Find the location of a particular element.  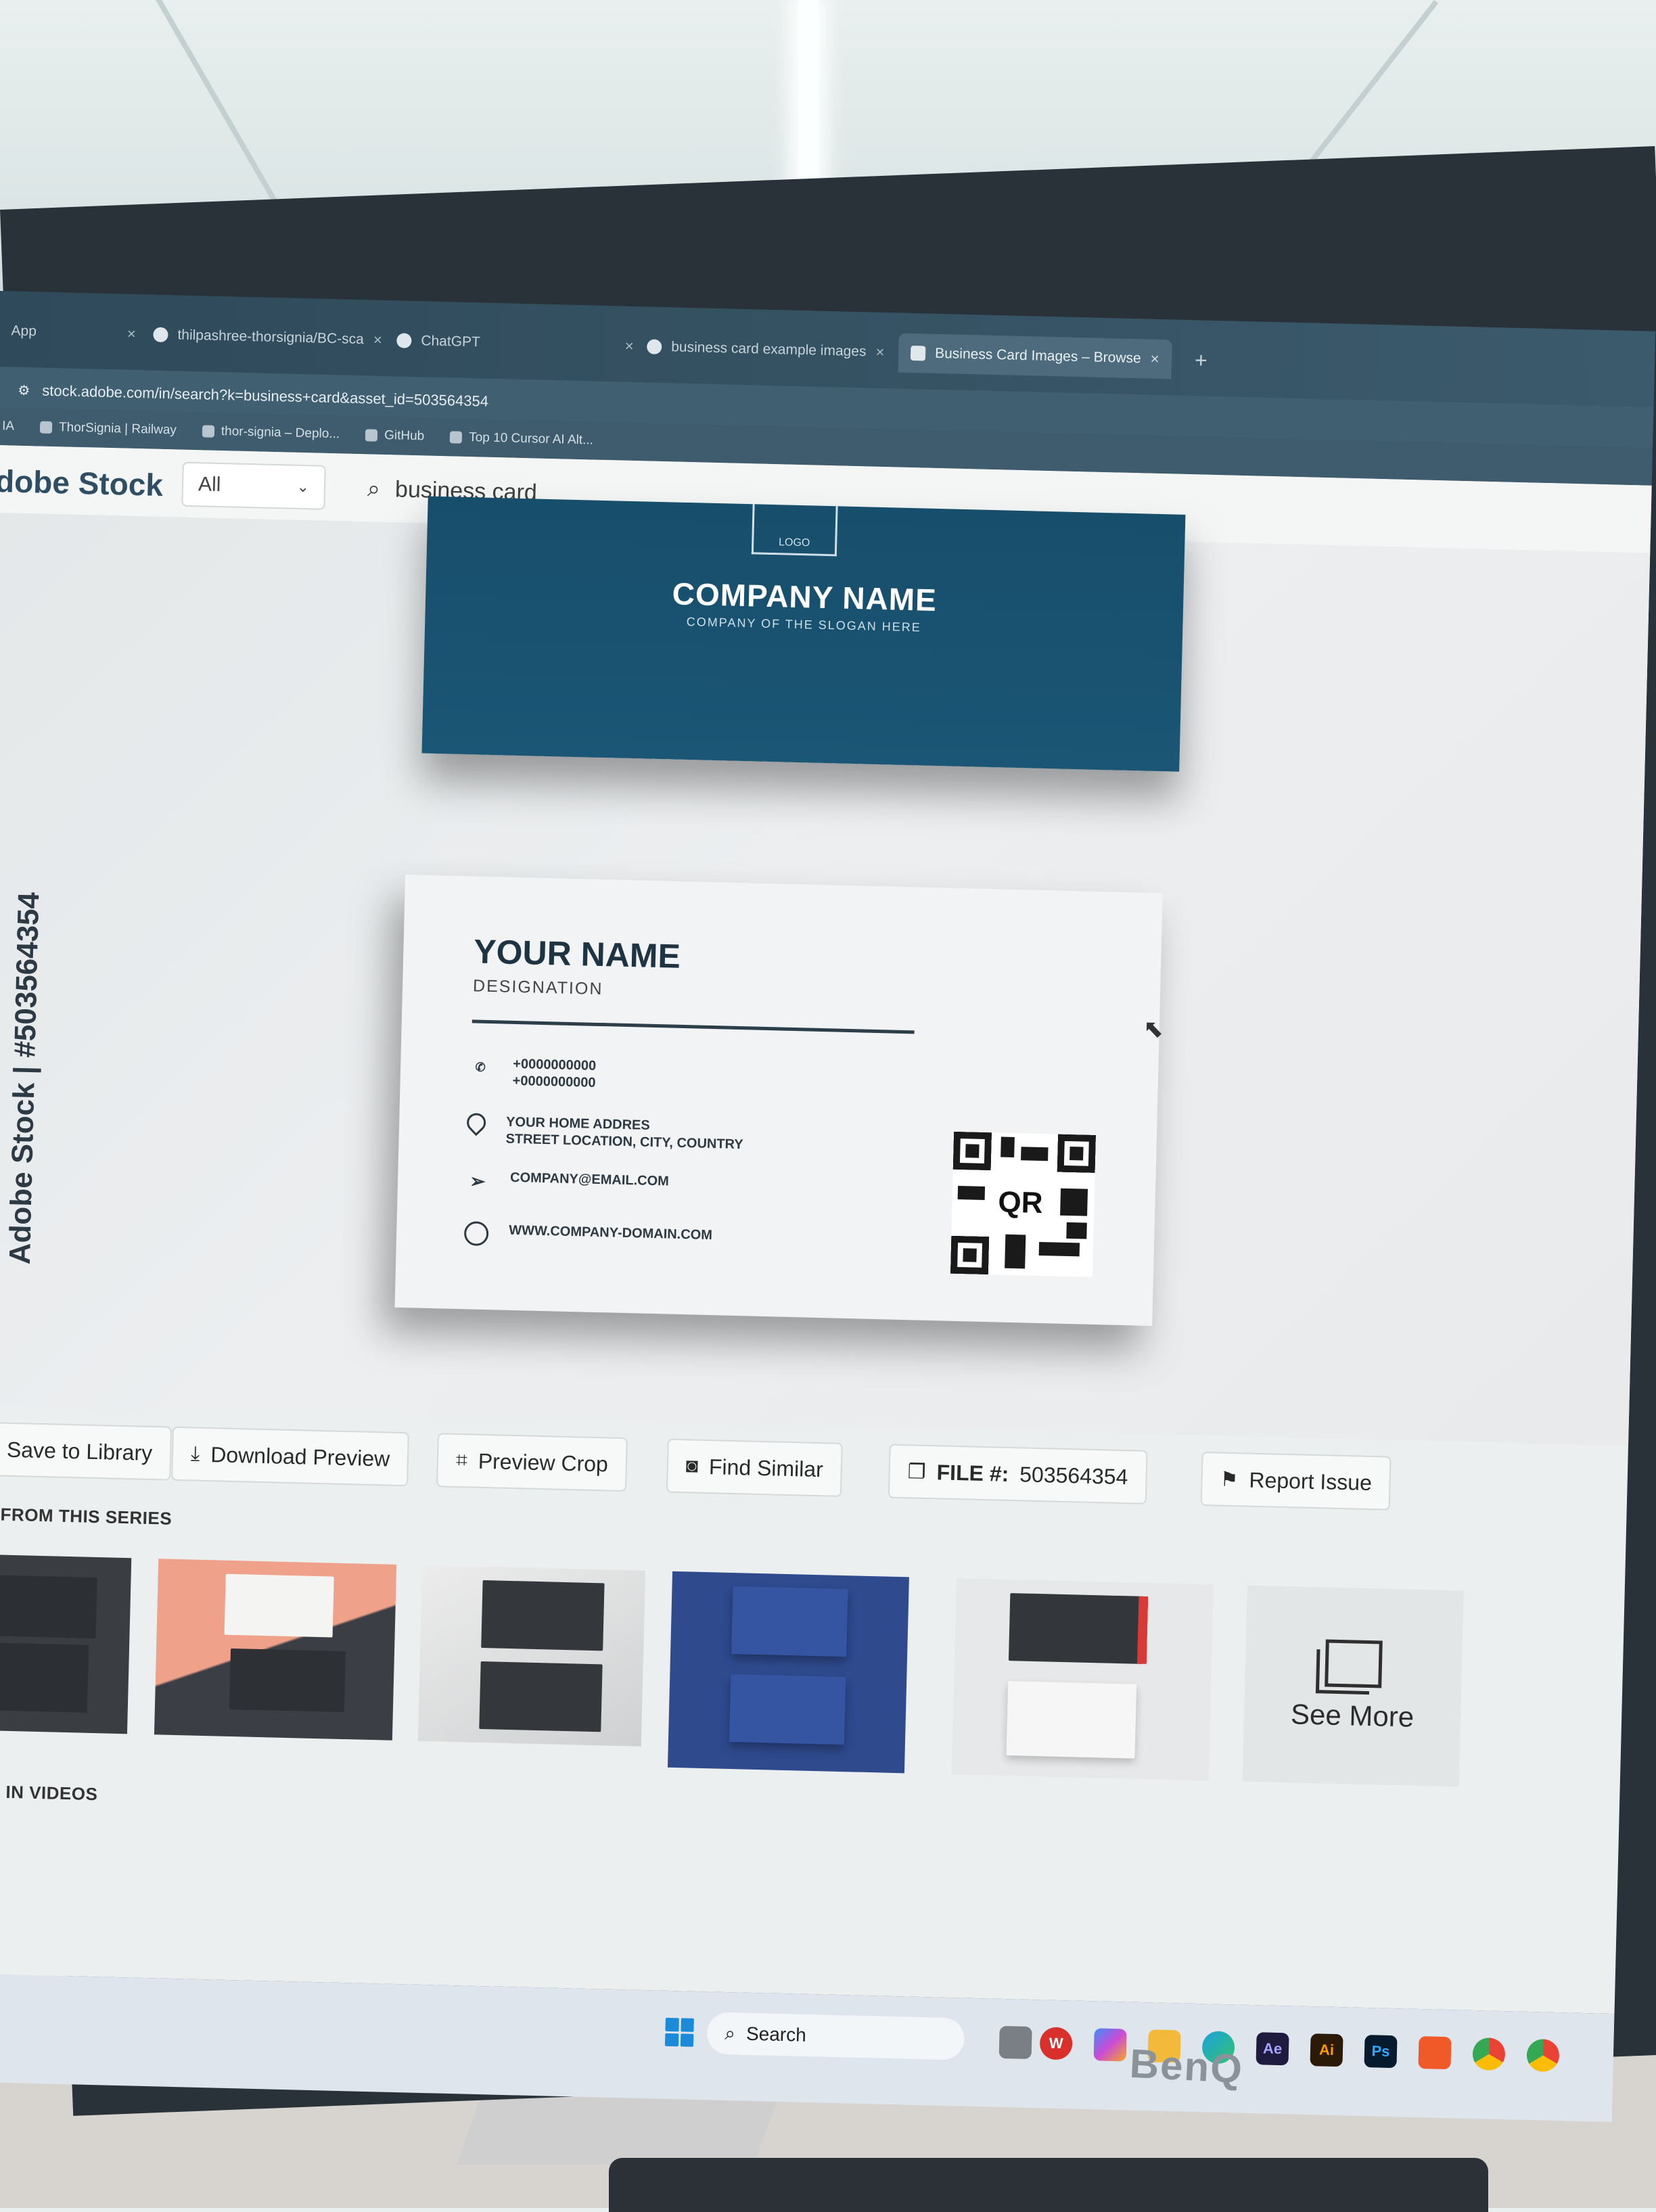

photoshop-icon: Ps is located at coordinates (1381, 2052).